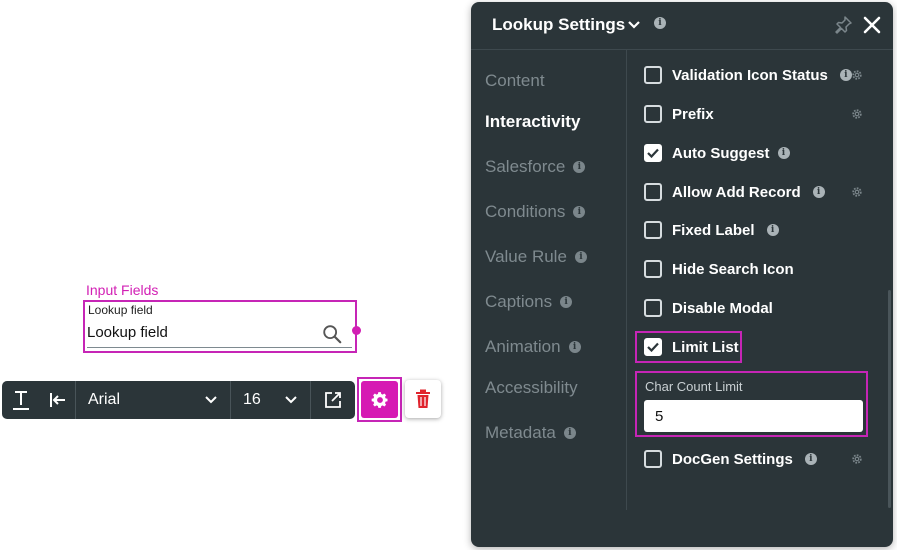  What do you see at coordinates (708, 308) in the screenshot?
I see `option-disable-modal: Disable Modal` at bounding box center [708, 308].